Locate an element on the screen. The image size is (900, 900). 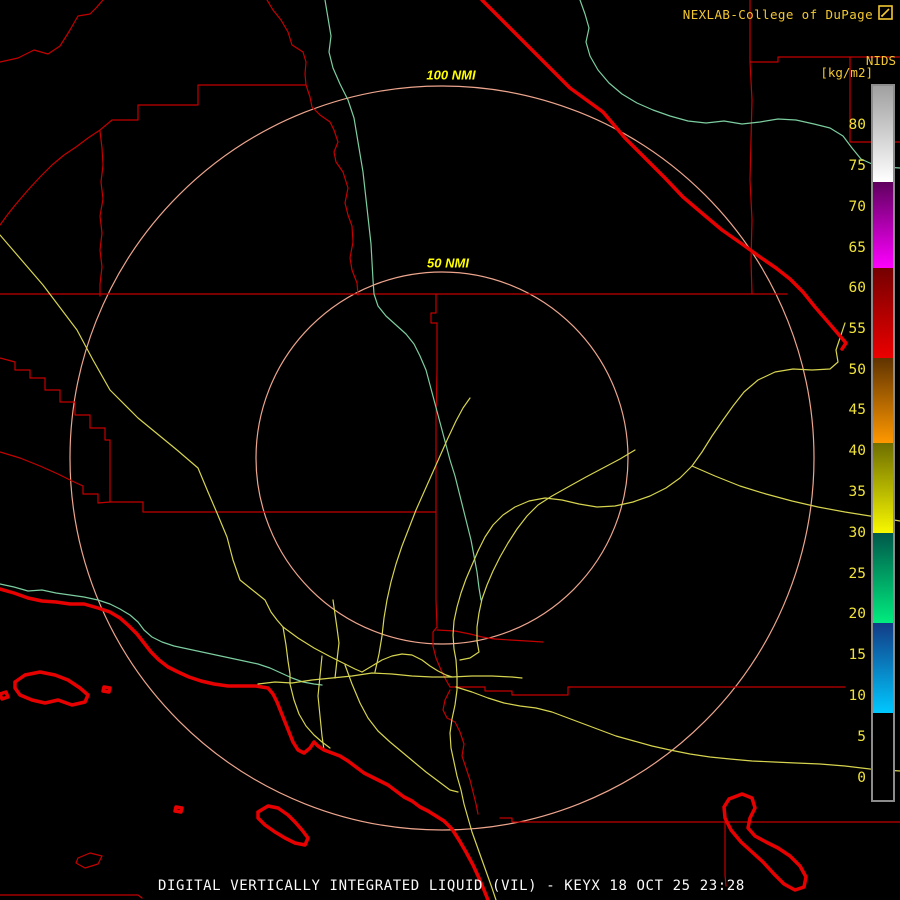
colorbar-tick-label: 60 is located at coordinates (857, 288).